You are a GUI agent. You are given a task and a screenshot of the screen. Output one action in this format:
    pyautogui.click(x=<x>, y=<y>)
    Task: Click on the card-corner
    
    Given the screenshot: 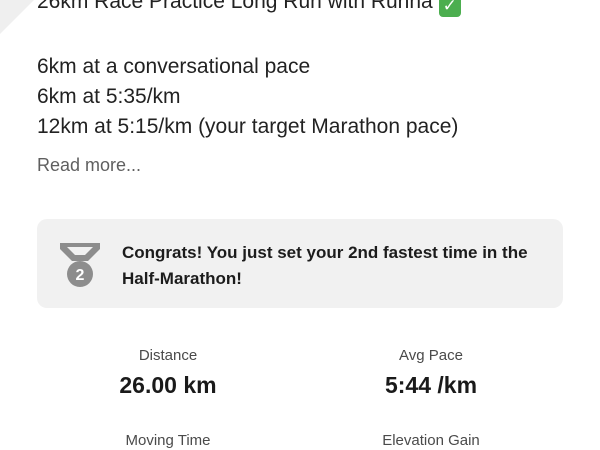 What is the action you would take?
    pyautogui.click(x=17, y=17)
    